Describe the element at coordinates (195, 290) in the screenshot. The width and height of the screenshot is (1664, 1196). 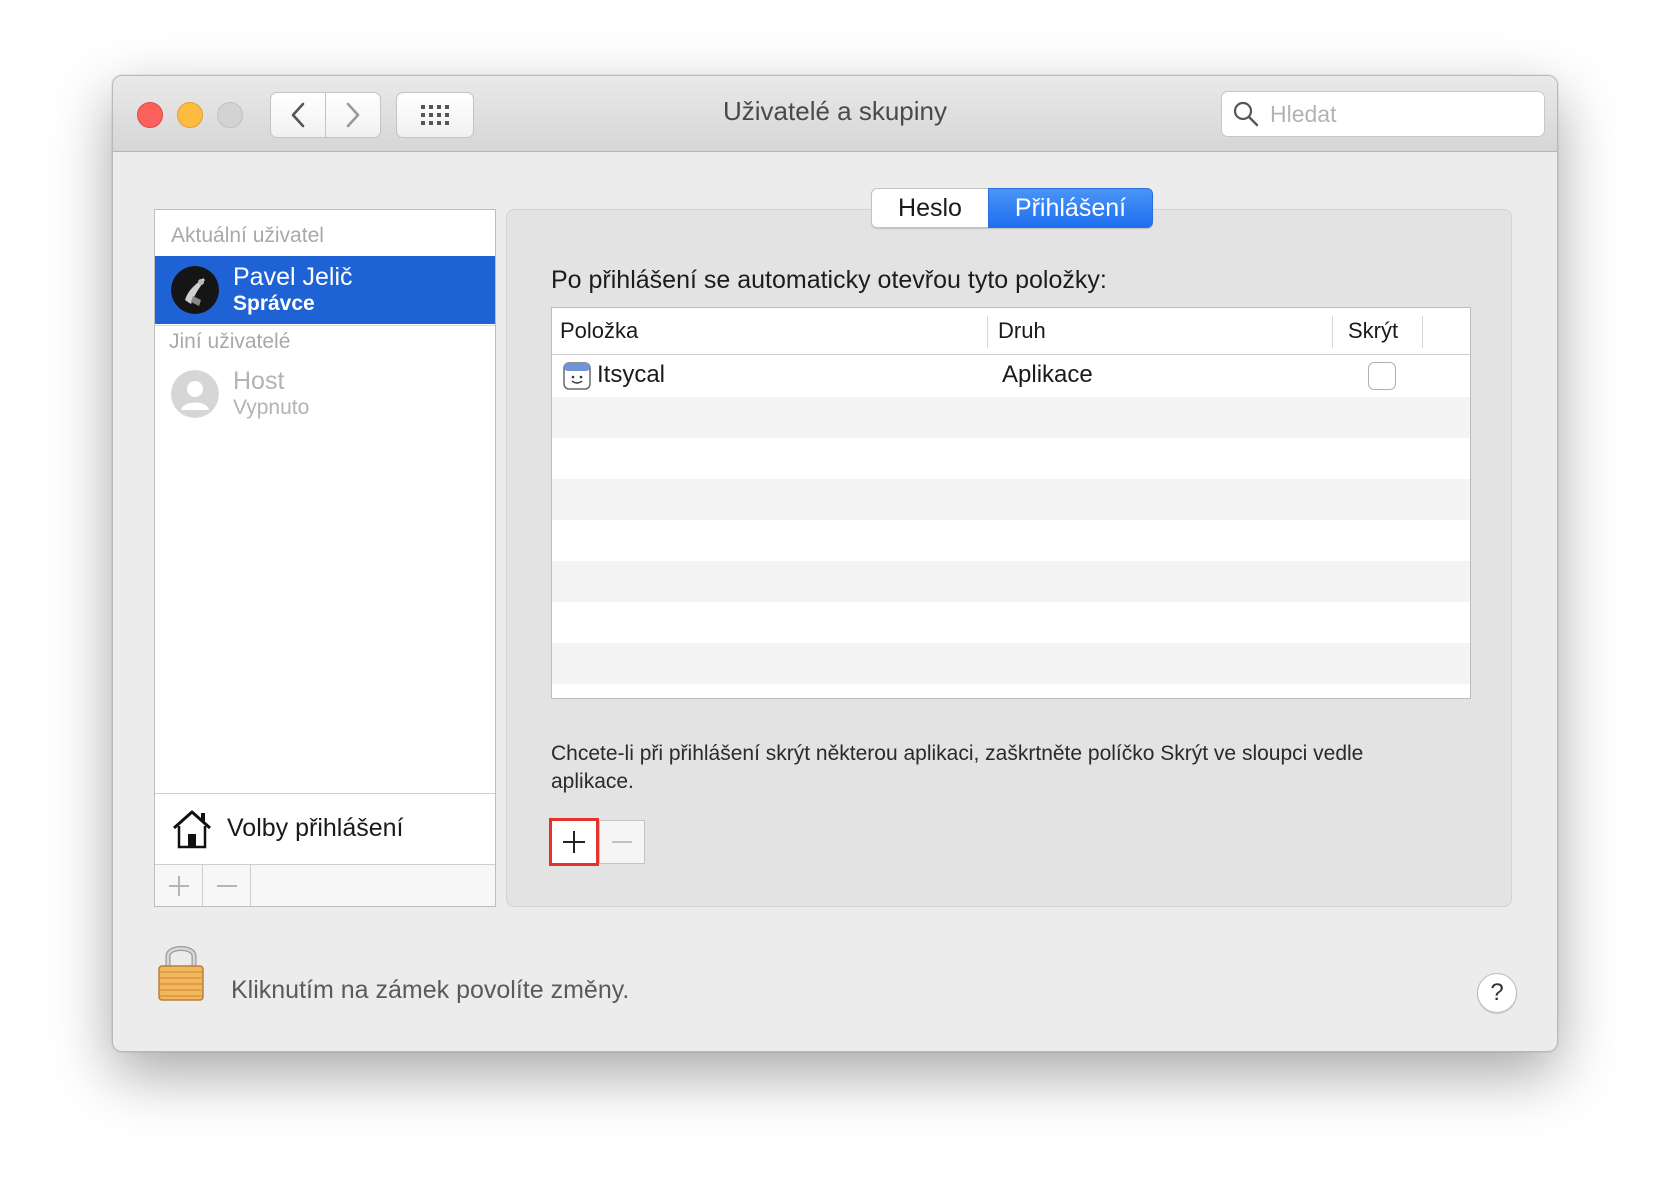
I see `avatar` at that location.